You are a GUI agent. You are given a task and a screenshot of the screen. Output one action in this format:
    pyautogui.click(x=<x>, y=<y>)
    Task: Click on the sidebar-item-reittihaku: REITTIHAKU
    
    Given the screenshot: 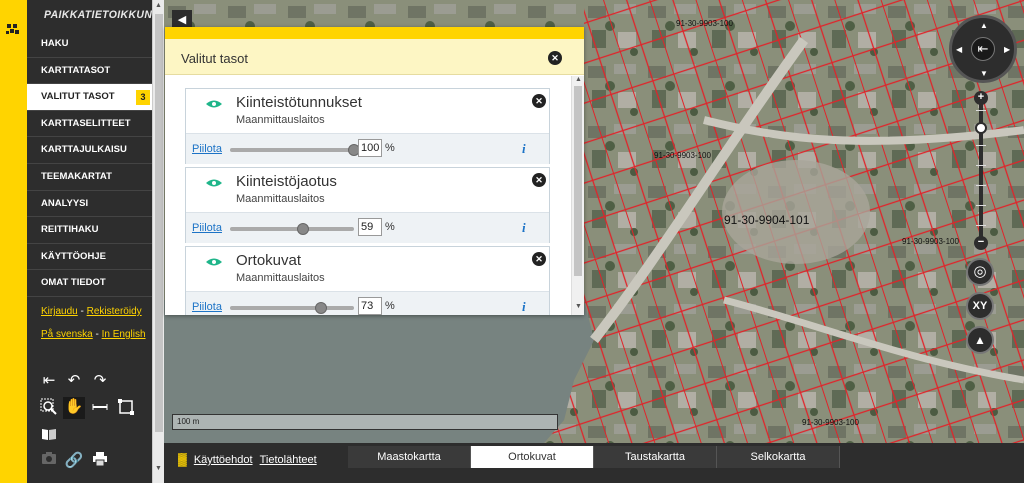 What is the action you would take?
    pyautogui.click(x=89, y=230)
    